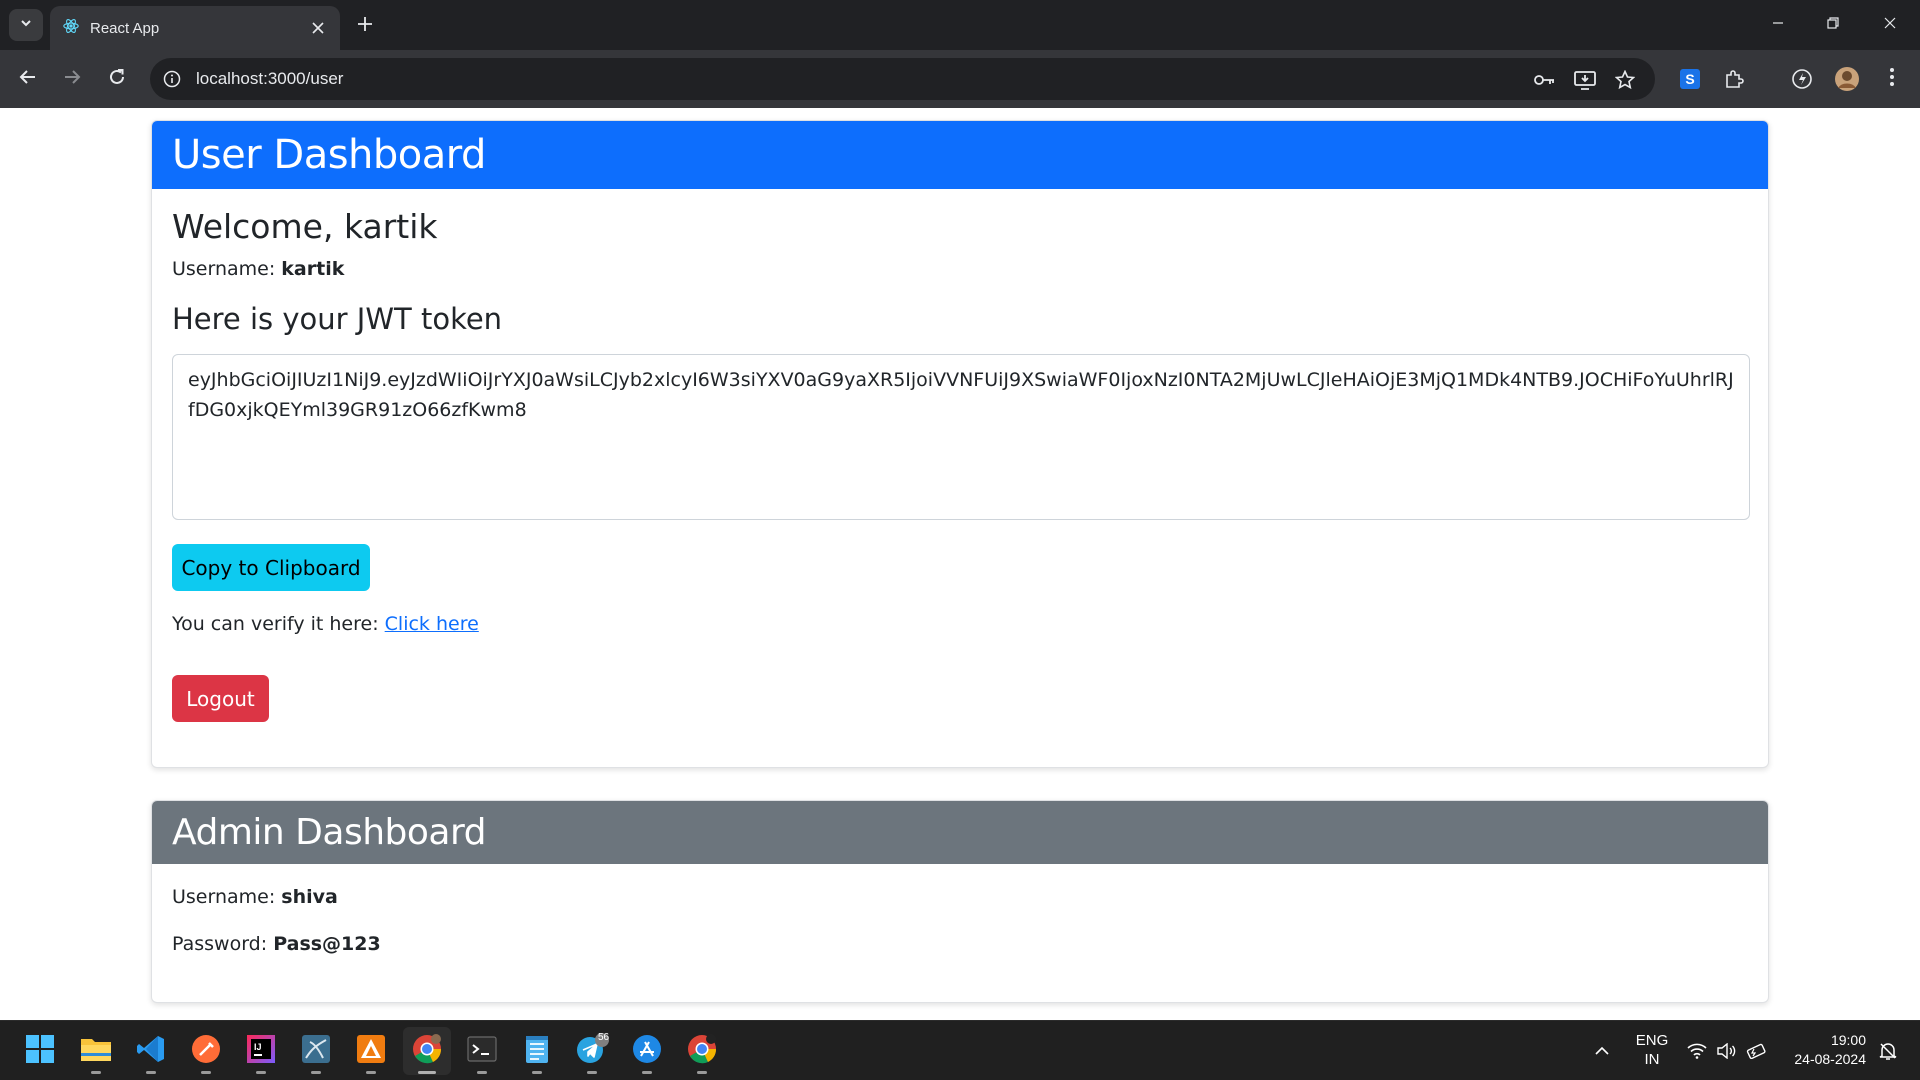 The width and height of the screenshot is (1920, 1080). What do you see at coordinates (329, 155) in the screenshot?
I see `user-dashboard-title: User Dashboard` at bounding box center [329, 155].